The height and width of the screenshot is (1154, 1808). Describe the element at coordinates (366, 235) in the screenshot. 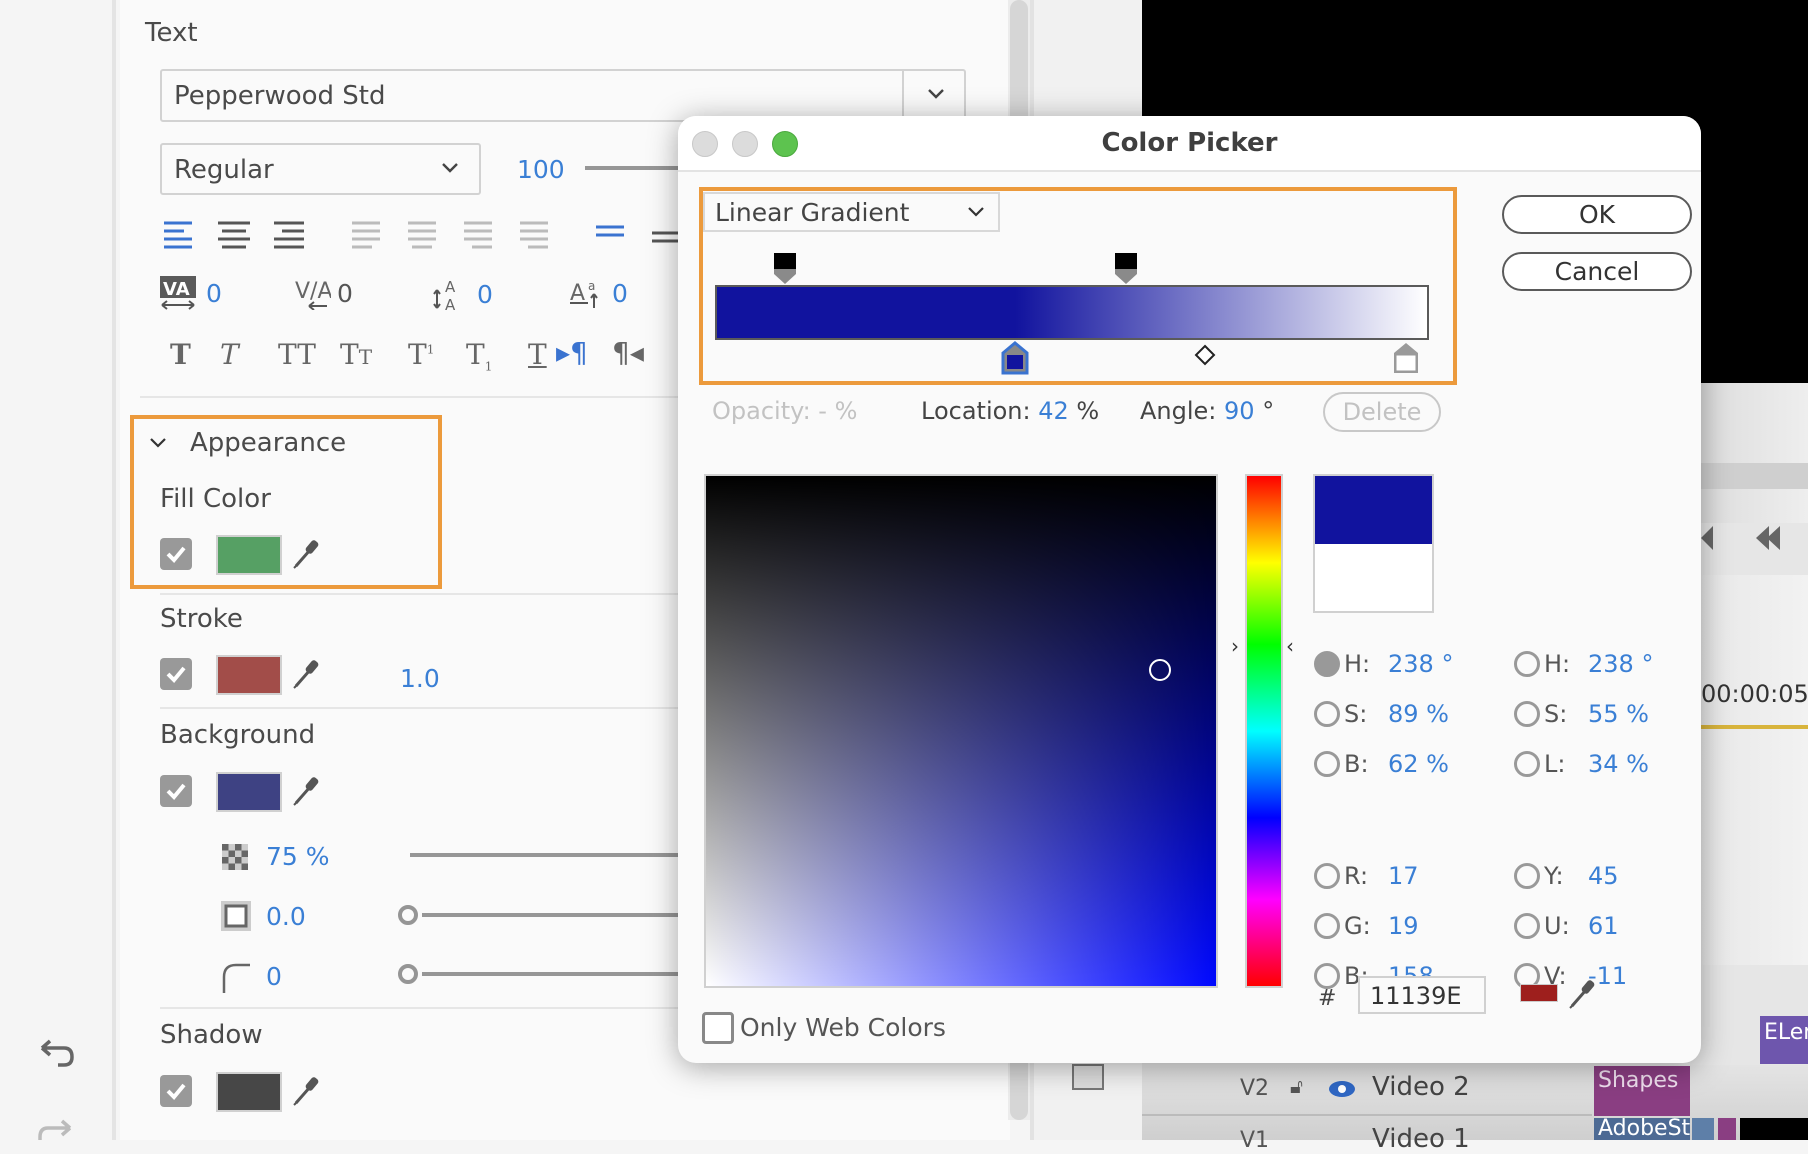

I see `justify-left-icon` at that location.